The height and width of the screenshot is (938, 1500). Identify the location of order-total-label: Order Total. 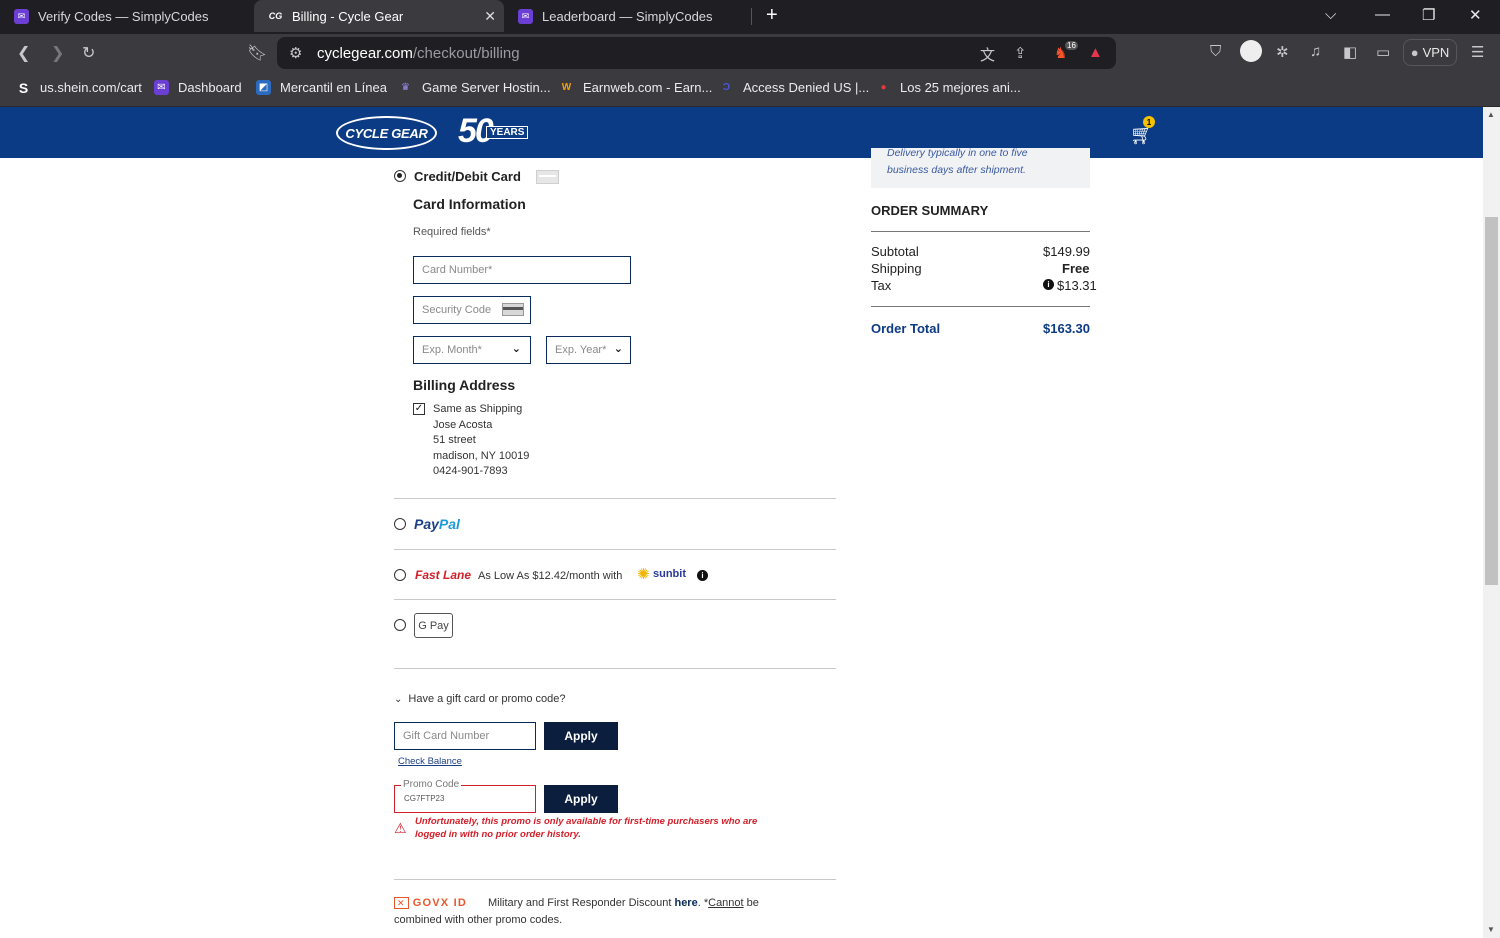
(906, 328).